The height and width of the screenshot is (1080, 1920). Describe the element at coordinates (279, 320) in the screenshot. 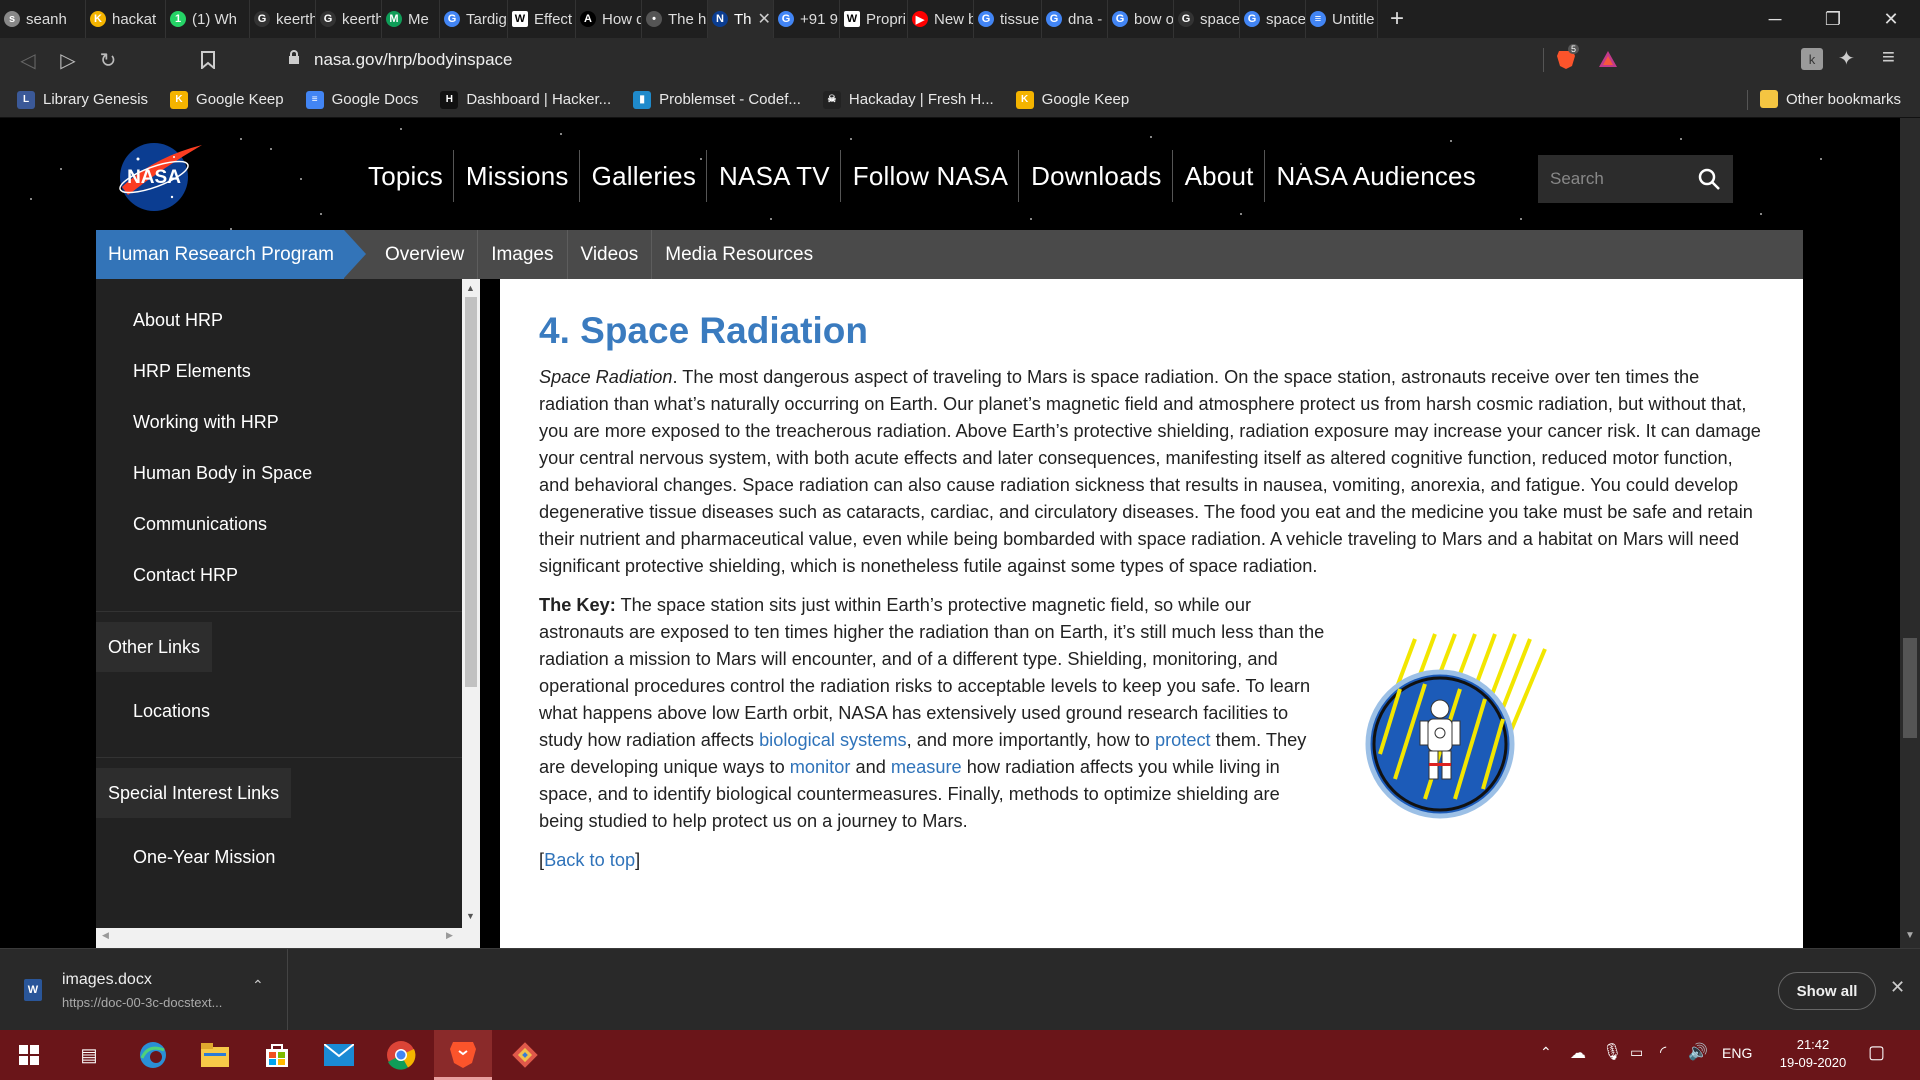

I see `sidebar-item-about-hrp: About HRP` at that location.